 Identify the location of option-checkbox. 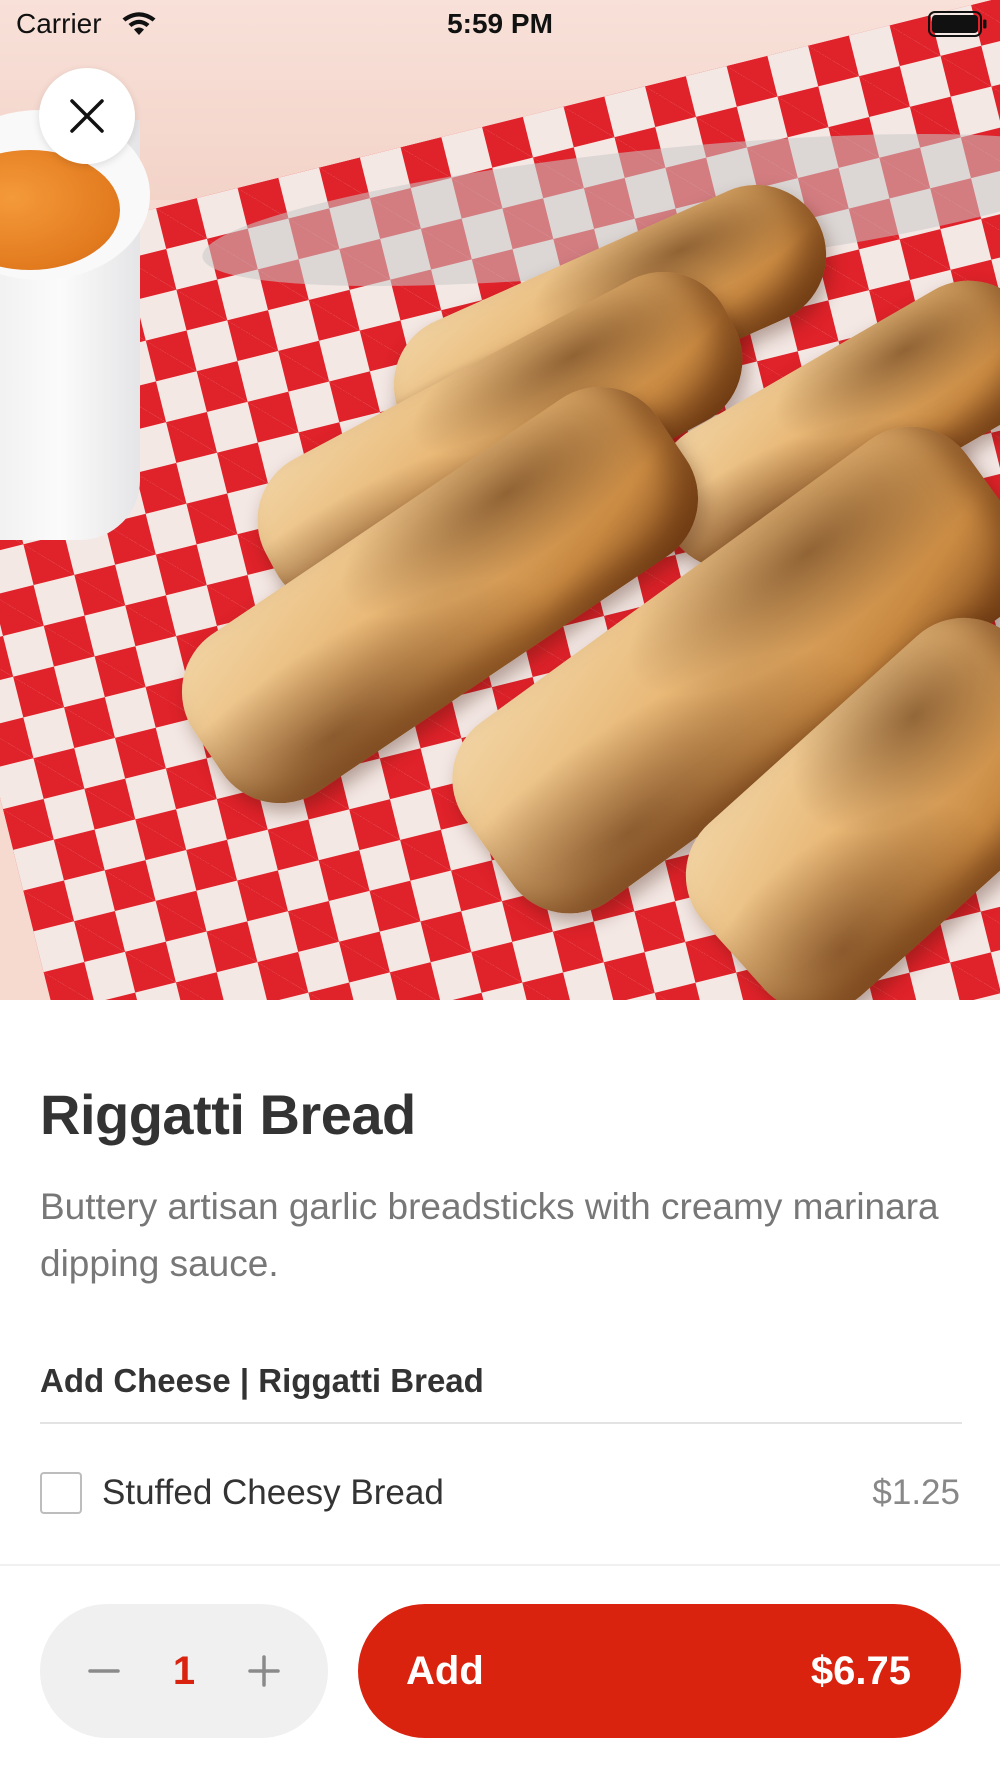
(61, 1493).